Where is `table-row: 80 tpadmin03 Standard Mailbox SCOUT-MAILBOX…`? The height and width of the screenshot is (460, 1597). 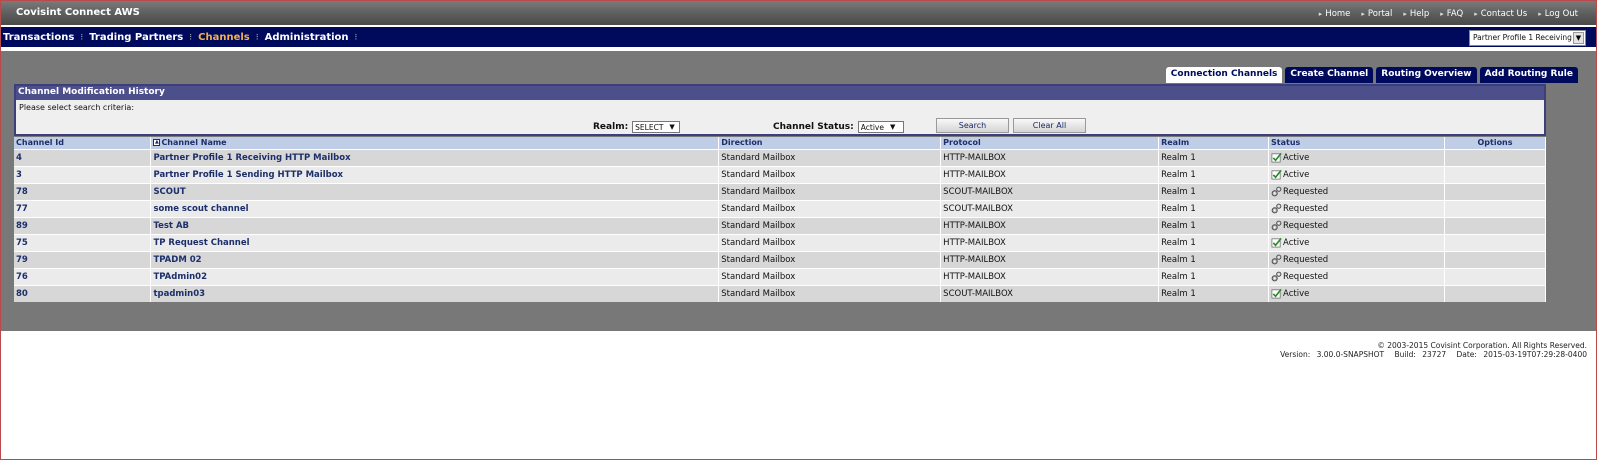 table-row: 80 tpadmin03 Standard Mailbox SCOUT-MAILBOX… is located at coordinates (780, 293).